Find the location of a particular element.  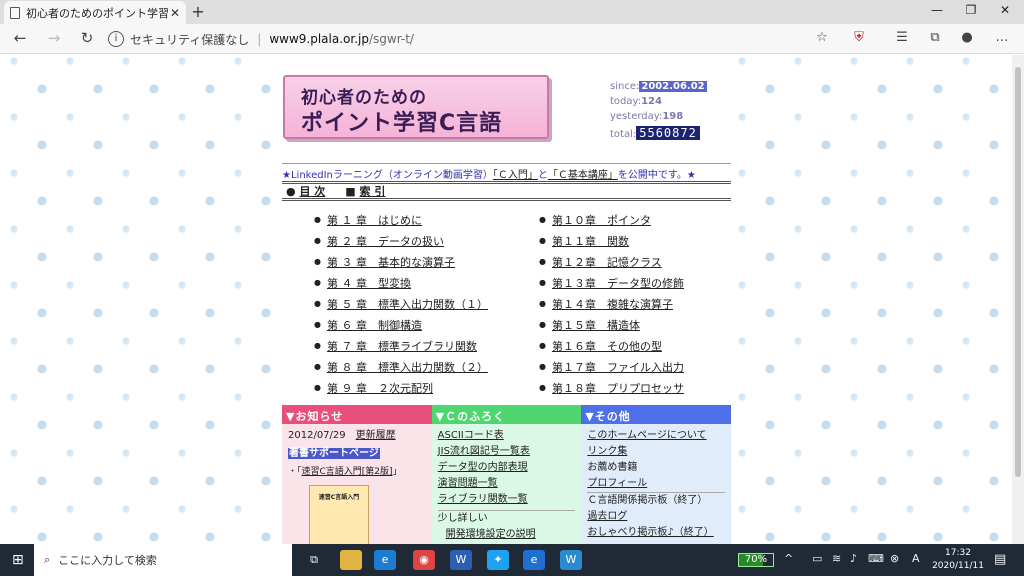

appendix-link: JIS流れ図記号一覧表 is located at coordinates (507, 452).